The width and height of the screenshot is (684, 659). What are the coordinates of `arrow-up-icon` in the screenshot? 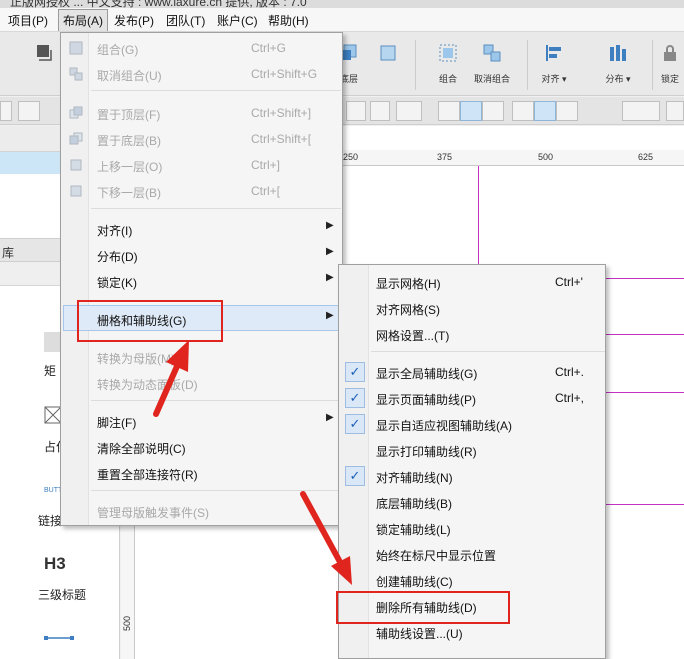 It's located at (167, 389).